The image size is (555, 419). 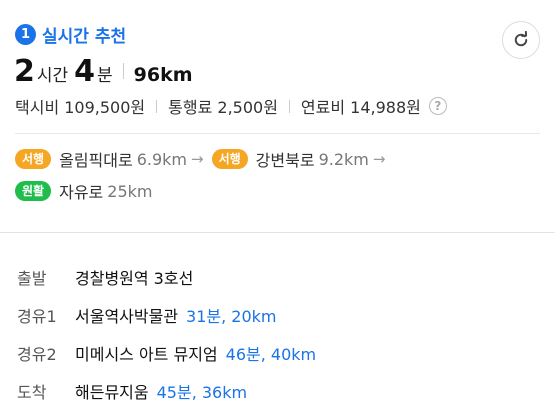 What do you see at coordinates (85, 71) in the screenshot?
I see `duration-minutes: 4` at bounding box center [85, 71].